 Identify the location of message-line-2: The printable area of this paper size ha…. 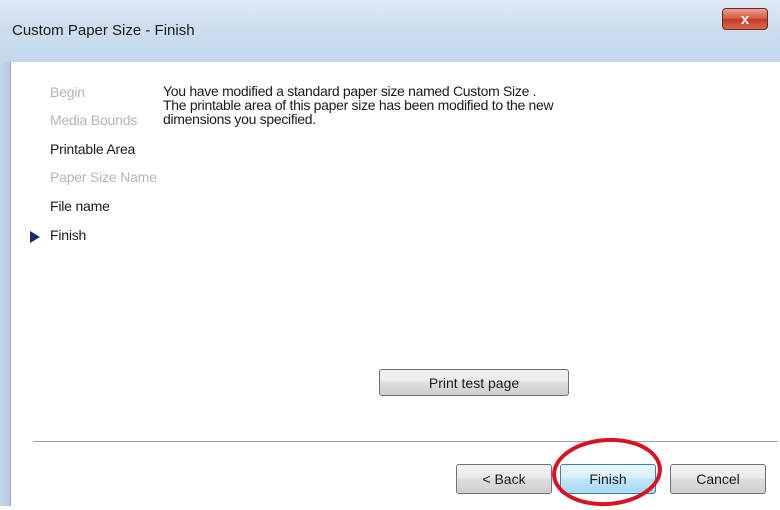
(358, 105).